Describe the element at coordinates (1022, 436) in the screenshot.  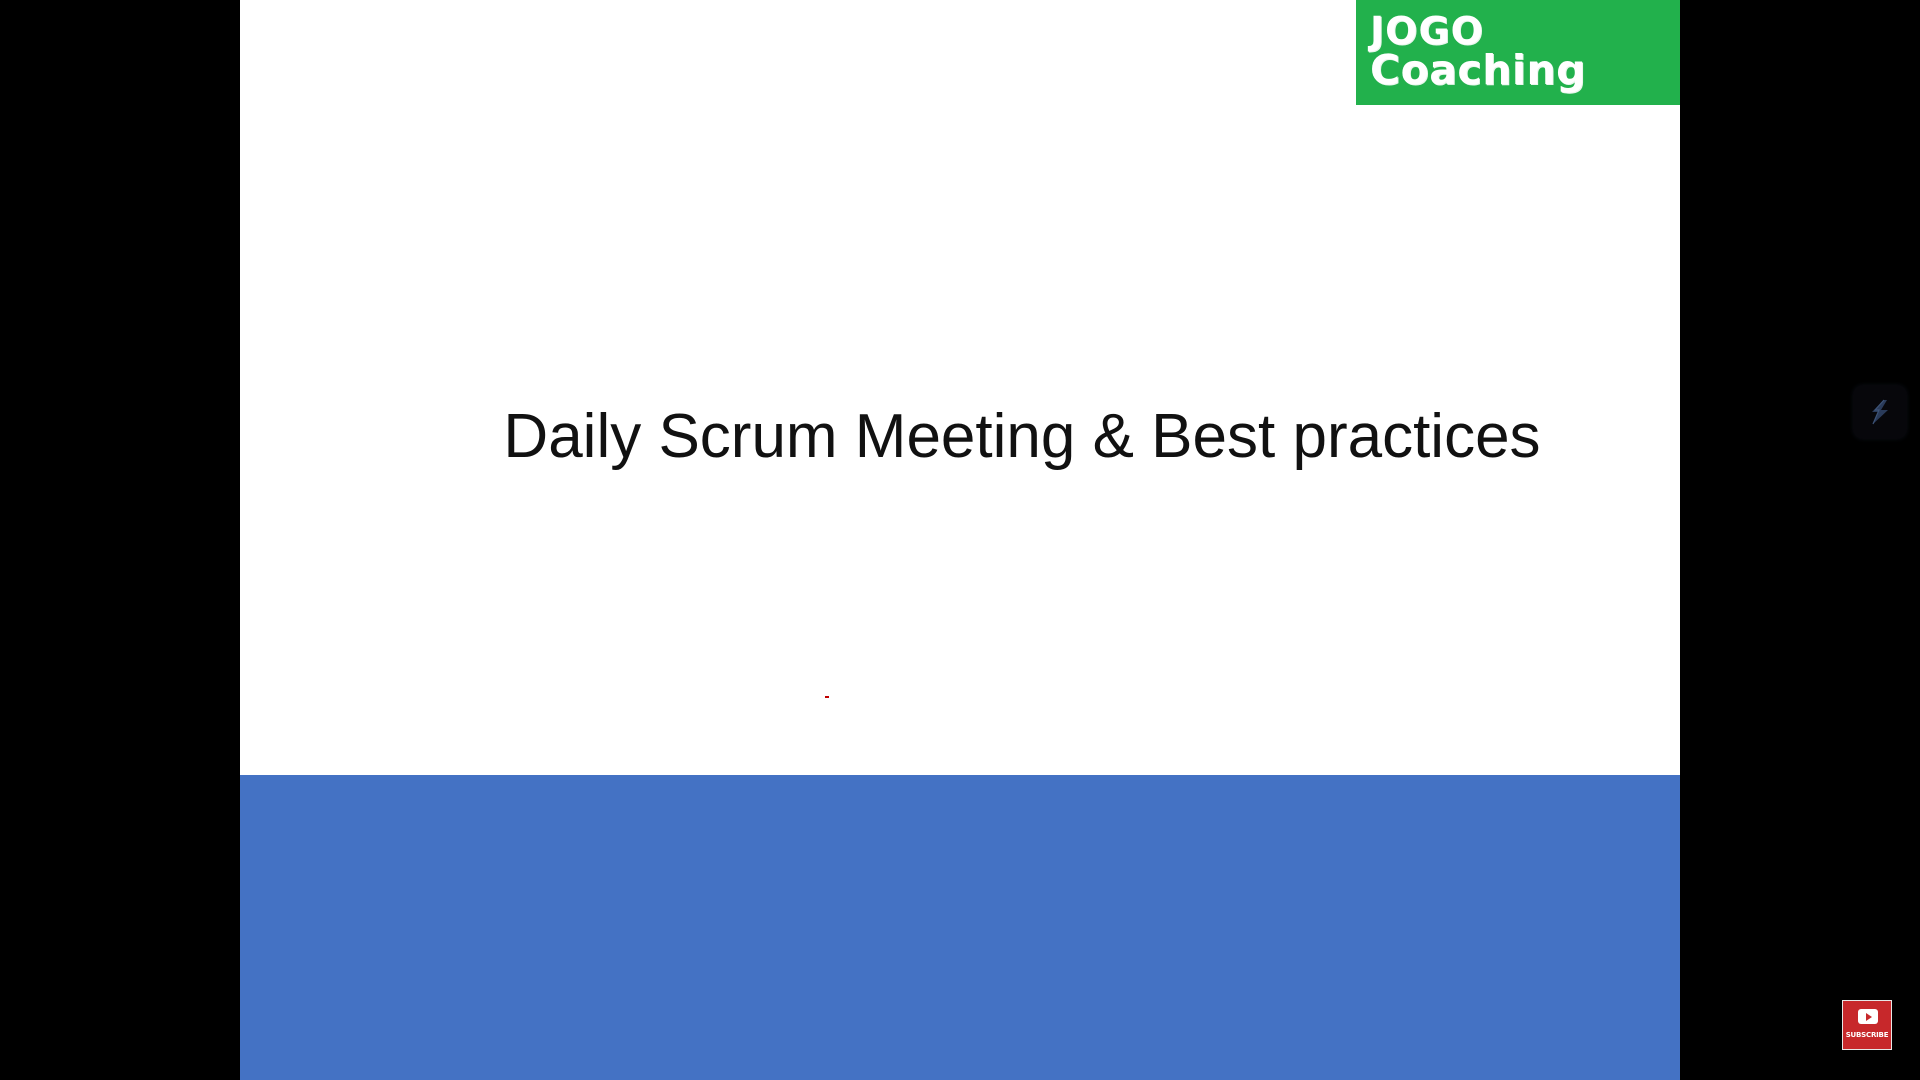
I see `slide-title: Daily Scrum Meeting & Best practices` at that location.